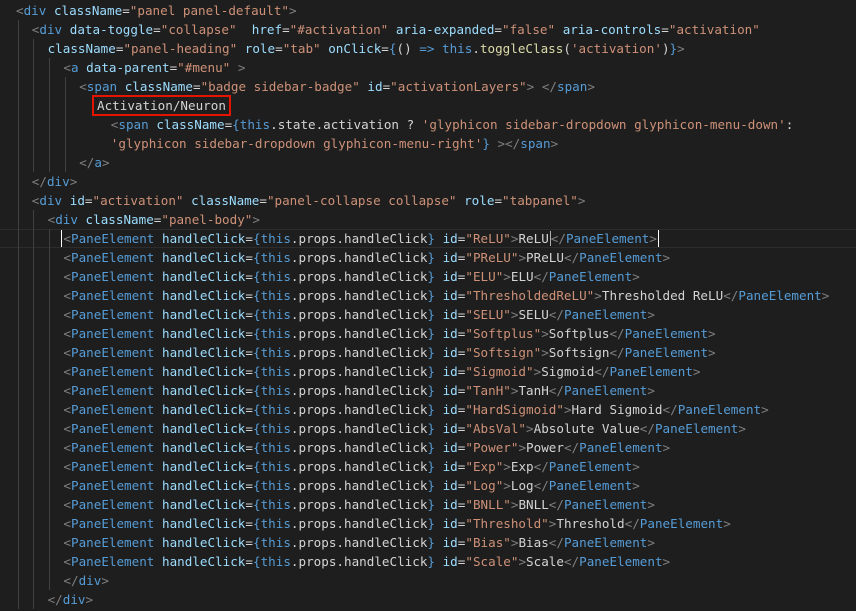 The height and width of the screenshot is (611, 856). Describe the element at coordinates (203, 352) in the screenshot. I see `code-token: handleClick` at that location.